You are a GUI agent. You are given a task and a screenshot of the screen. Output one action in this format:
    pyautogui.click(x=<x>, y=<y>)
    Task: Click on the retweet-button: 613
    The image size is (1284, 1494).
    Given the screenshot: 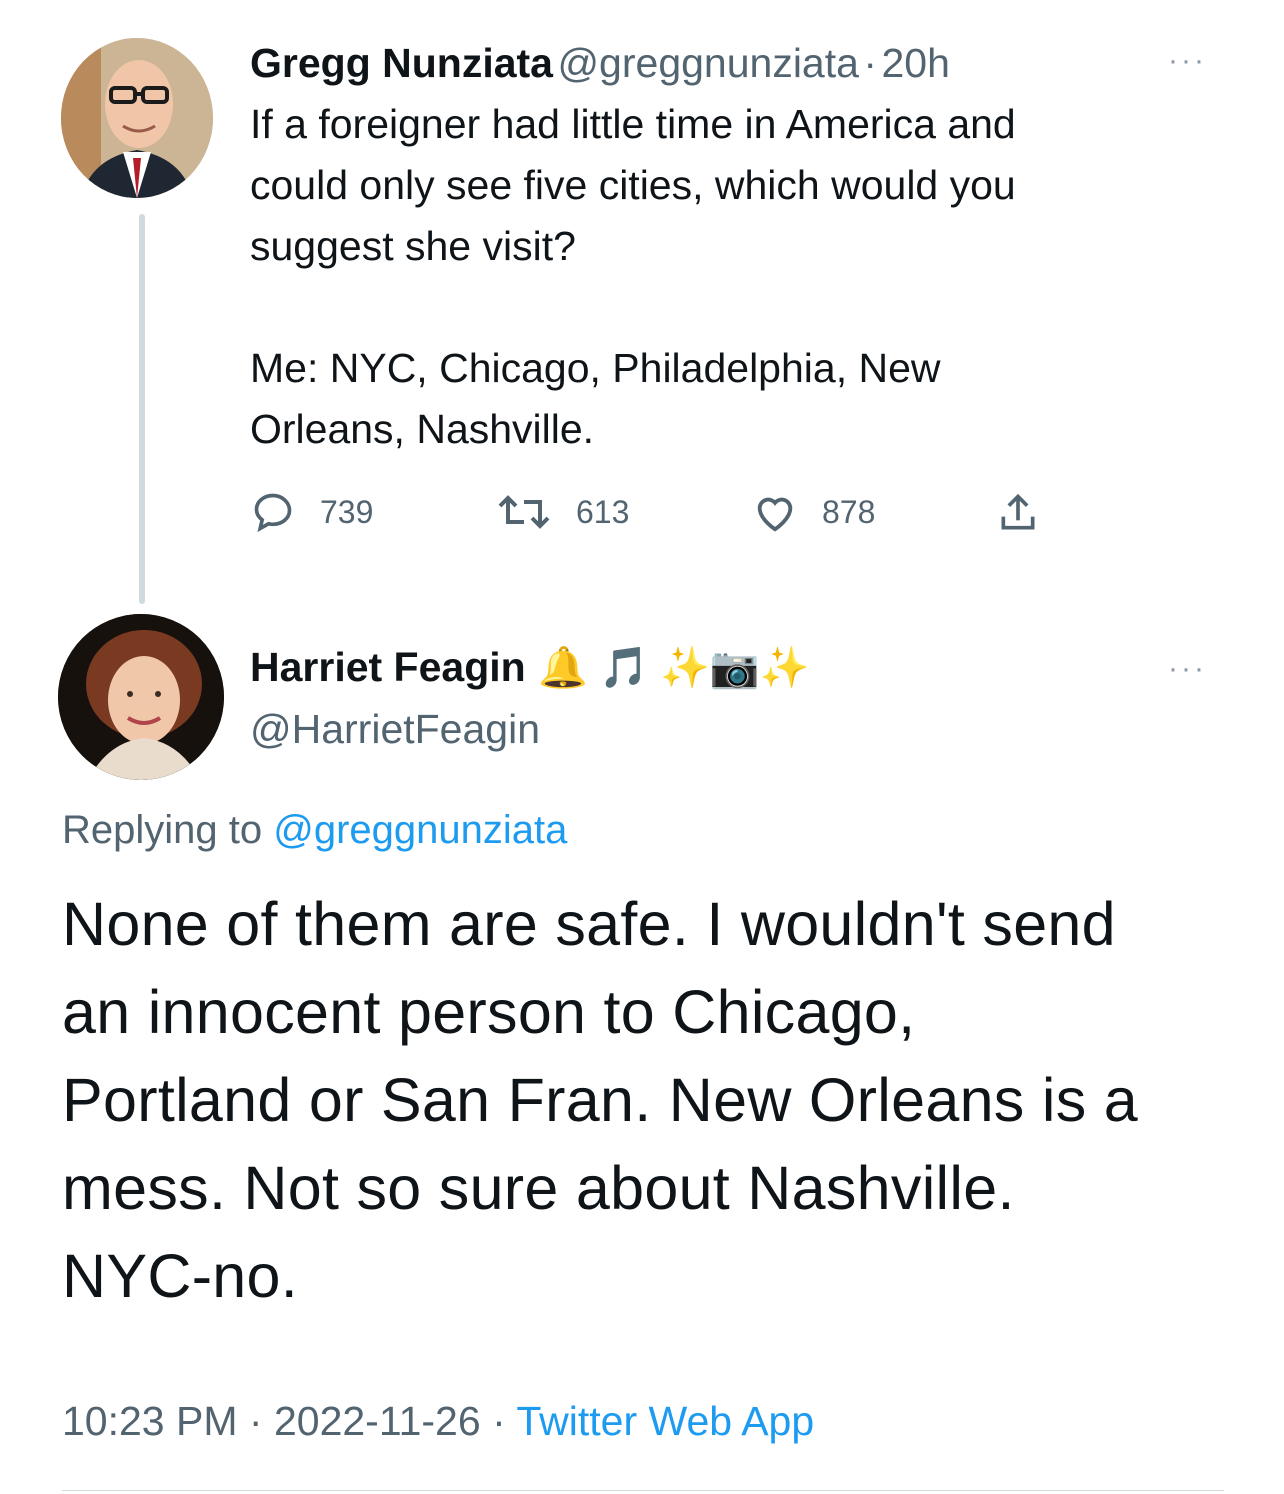 What is the action you would take?
    pyautogui.click(x=562, y=512)
    